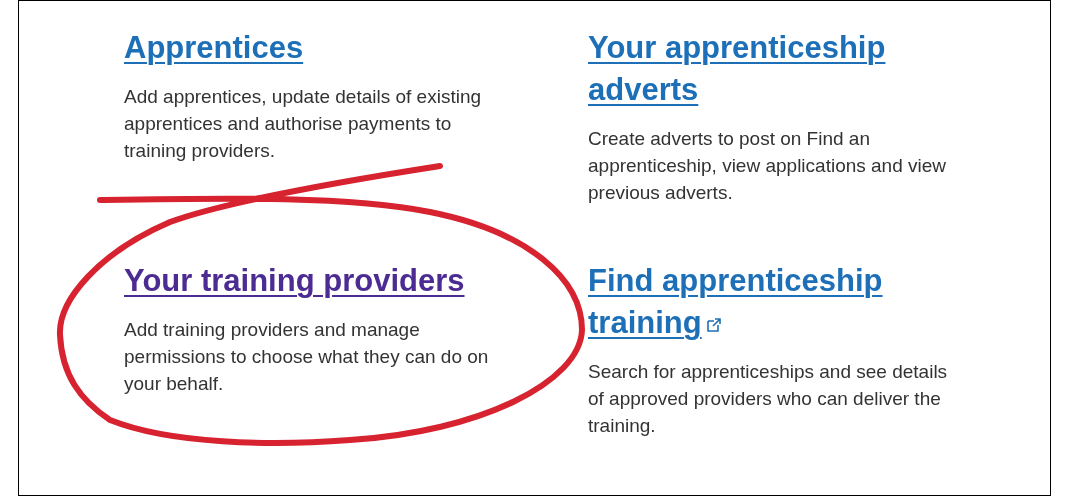 This screenshot has height=496, width=1068. What do you see at coordinates (770, 302) in the screenshot?
I see `card-title-link: Find apprenticeship training` at bounding box center [770, 302].